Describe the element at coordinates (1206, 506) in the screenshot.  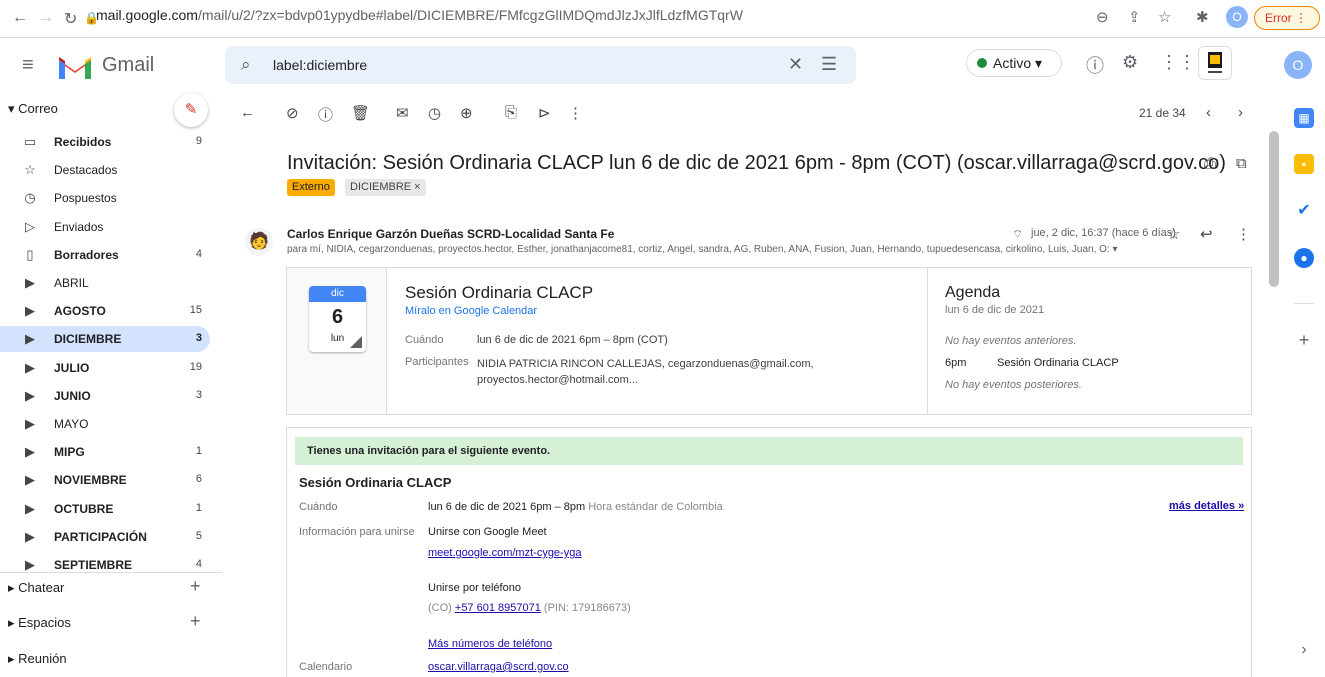
I see `more-details-link: más detalles »` at that location.